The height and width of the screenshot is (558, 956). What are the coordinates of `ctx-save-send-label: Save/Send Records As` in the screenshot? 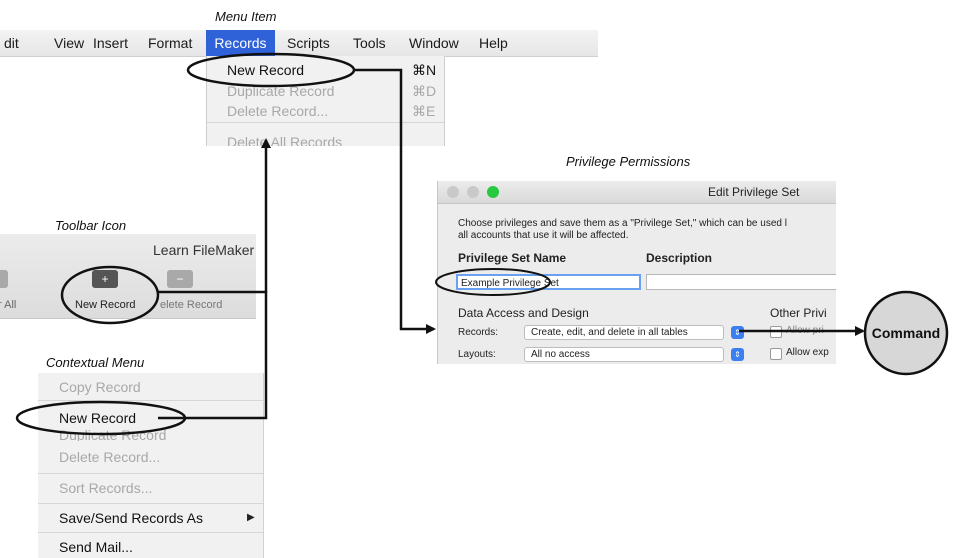 It's located at (131, 518).